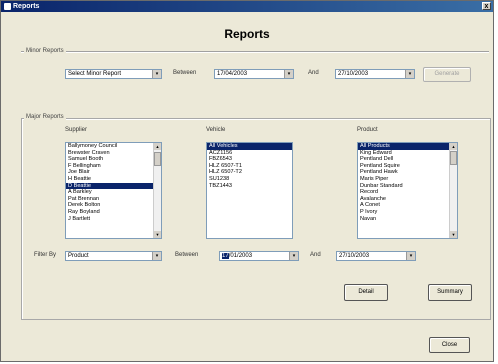 Image resolution: width=498 pixels, height=364 pixels. I want to click on product-list-item: Avalanche, so click(407, 199).